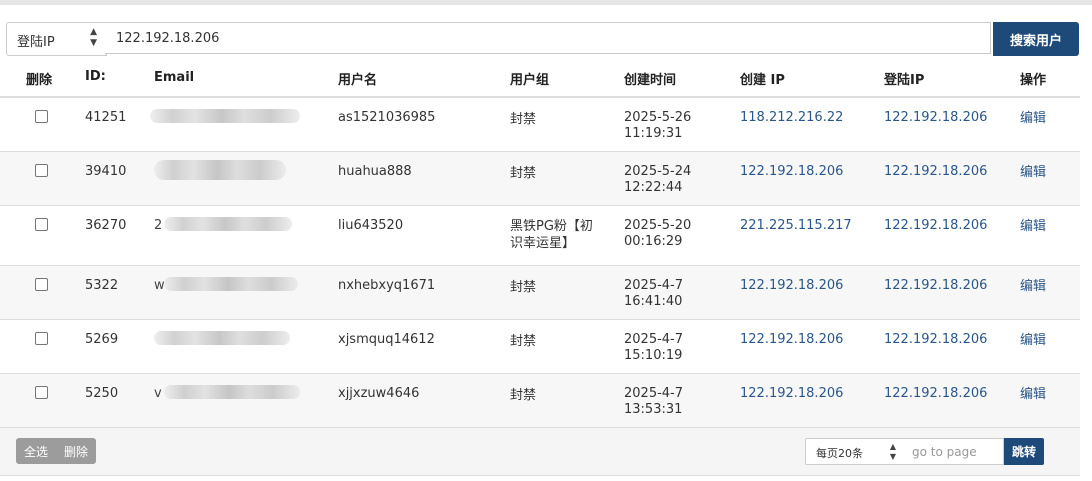 The width and height of the screenshot is (1092, 481). I want to click on row-time: 16:41:40, so click(653, 301).